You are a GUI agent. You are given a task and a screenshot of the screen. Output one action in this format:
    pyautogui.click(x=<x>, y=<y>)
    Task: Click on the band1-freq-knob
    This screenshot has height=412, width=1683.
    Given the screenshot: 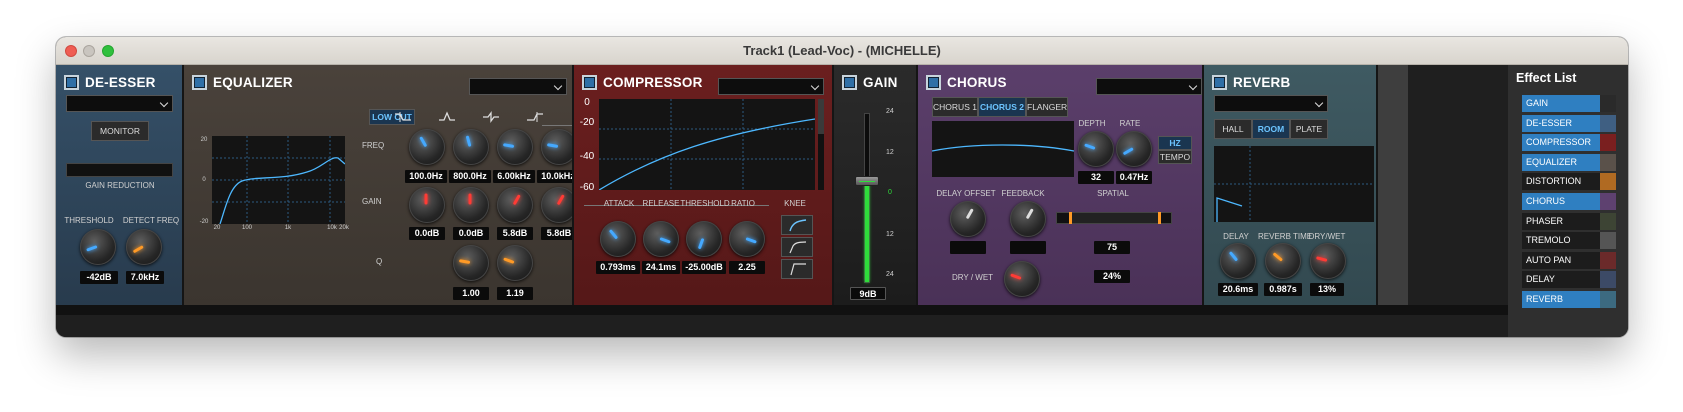 What is the action you would take?
    pyautogui.click(x=427, y=147)
    